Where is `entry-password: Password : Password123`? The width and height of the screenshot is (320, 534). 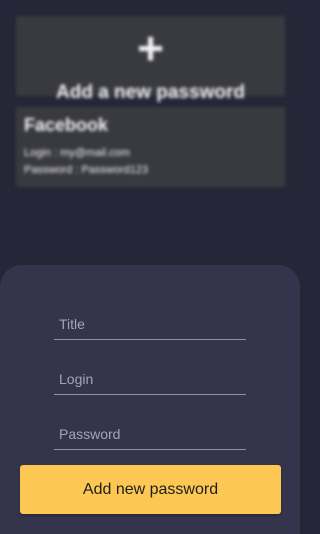
entry-password: Password : Password123 is located at coordinates (86, 170).